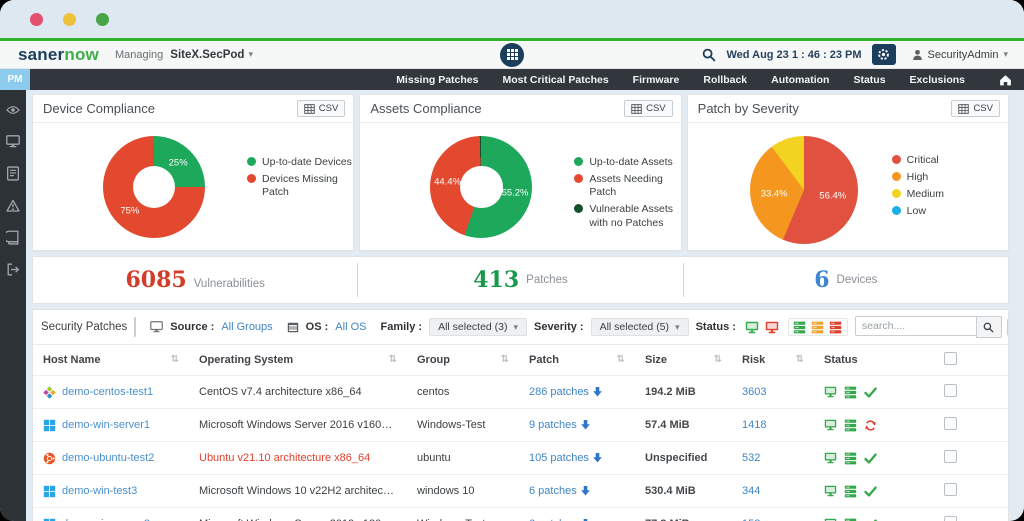 Image resolution: width=1024 pixels, height=521 pixels. What do you see at coordinates (565, 458) in the screenshot?
I see `patch-count-link: 105 patches` at bounding box center [565, 458].